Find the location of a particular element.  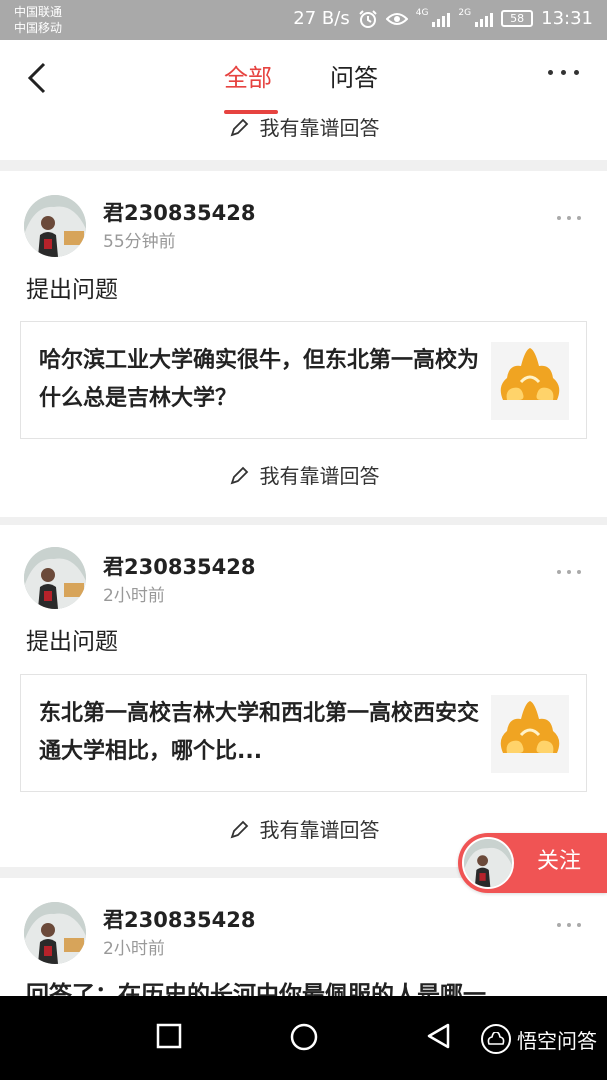

question-card: 哈尔滨工业大学确实很牛，但东北第一高校为什么总是吉林大学？ is located at coordinates (303, 380).